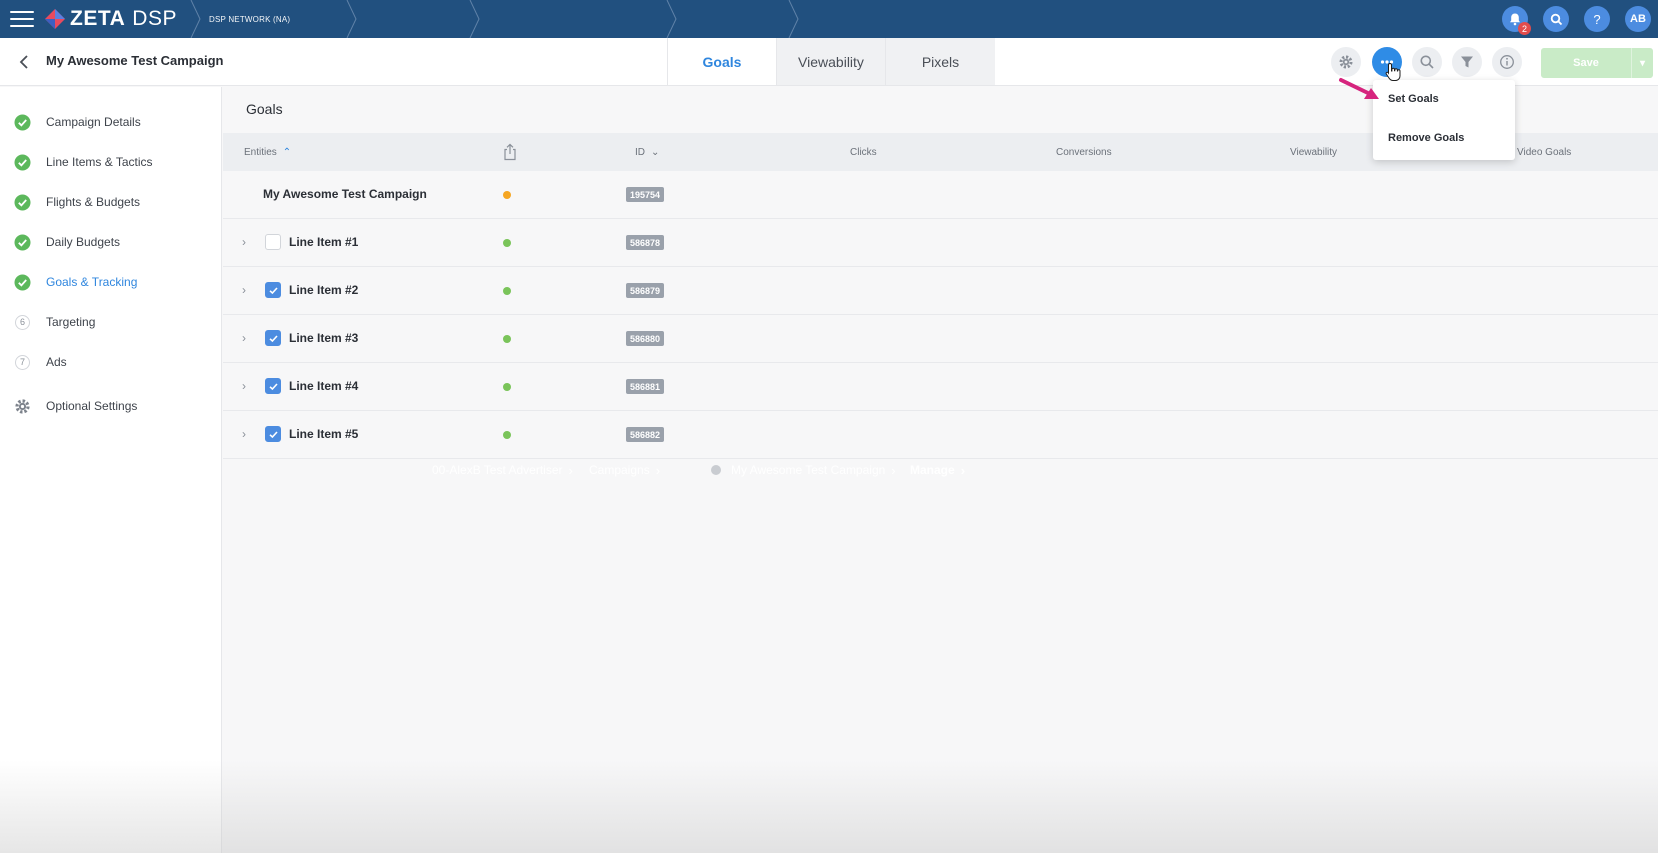 Image resolution: width=1658 pixels, height=853 pixels. What do you see at coordinates (1467, 62) in the screenshot?
I see `filter-button` at bounding box center [1467, 62].